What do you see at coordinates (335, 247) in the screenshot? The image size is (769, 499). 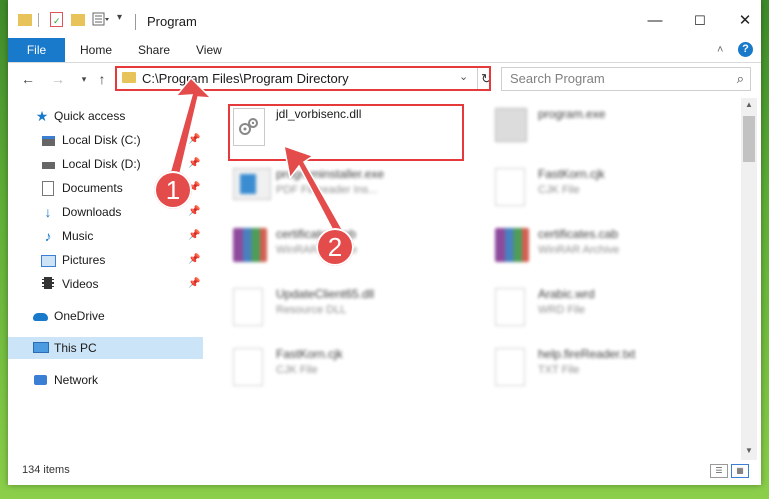 I see `step-badge-2: 2` at bounding box center [335, 247].